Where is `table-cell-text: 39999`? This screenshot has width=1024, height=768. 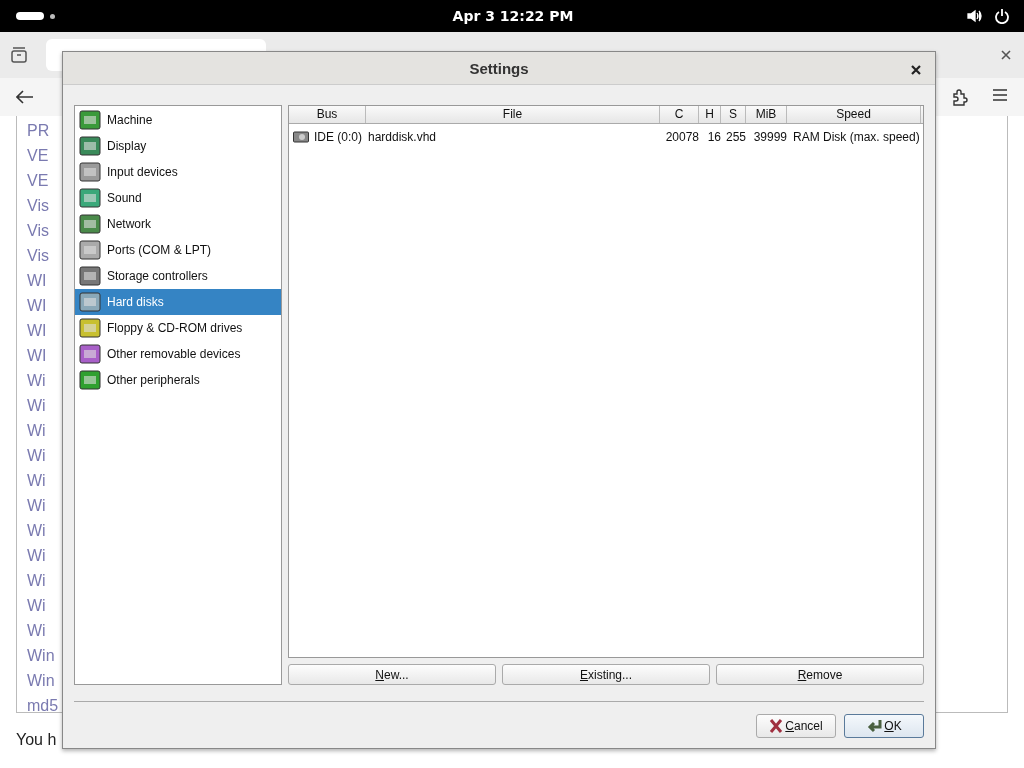 table-cell-text: 39999 is located at coordinates (770, 137).